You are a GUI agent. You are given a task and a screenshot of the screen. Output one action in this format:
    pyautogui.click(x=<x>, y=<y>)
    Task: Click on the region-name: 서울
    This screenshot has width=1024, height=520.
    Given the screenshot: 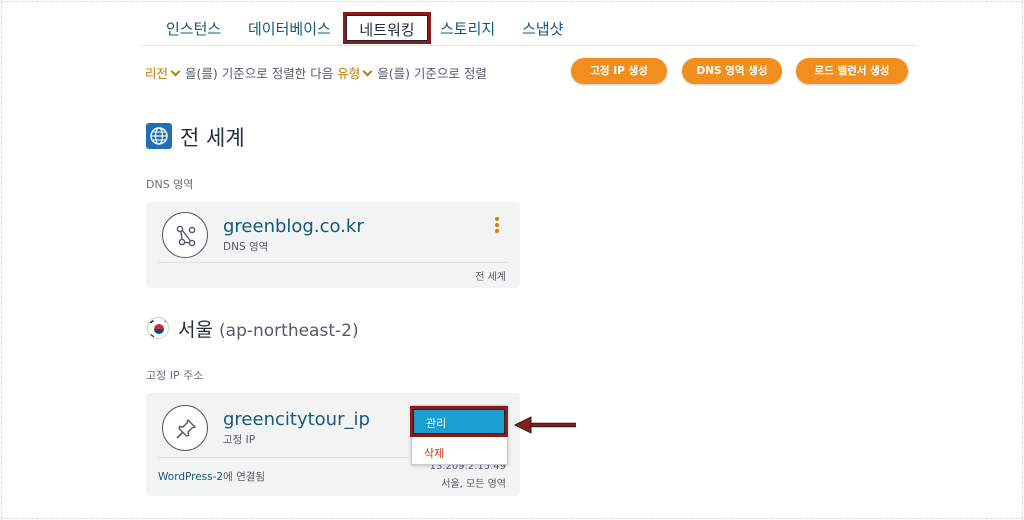 What is the action you would take?
    pyautogui.click(x=195, y=330)
    